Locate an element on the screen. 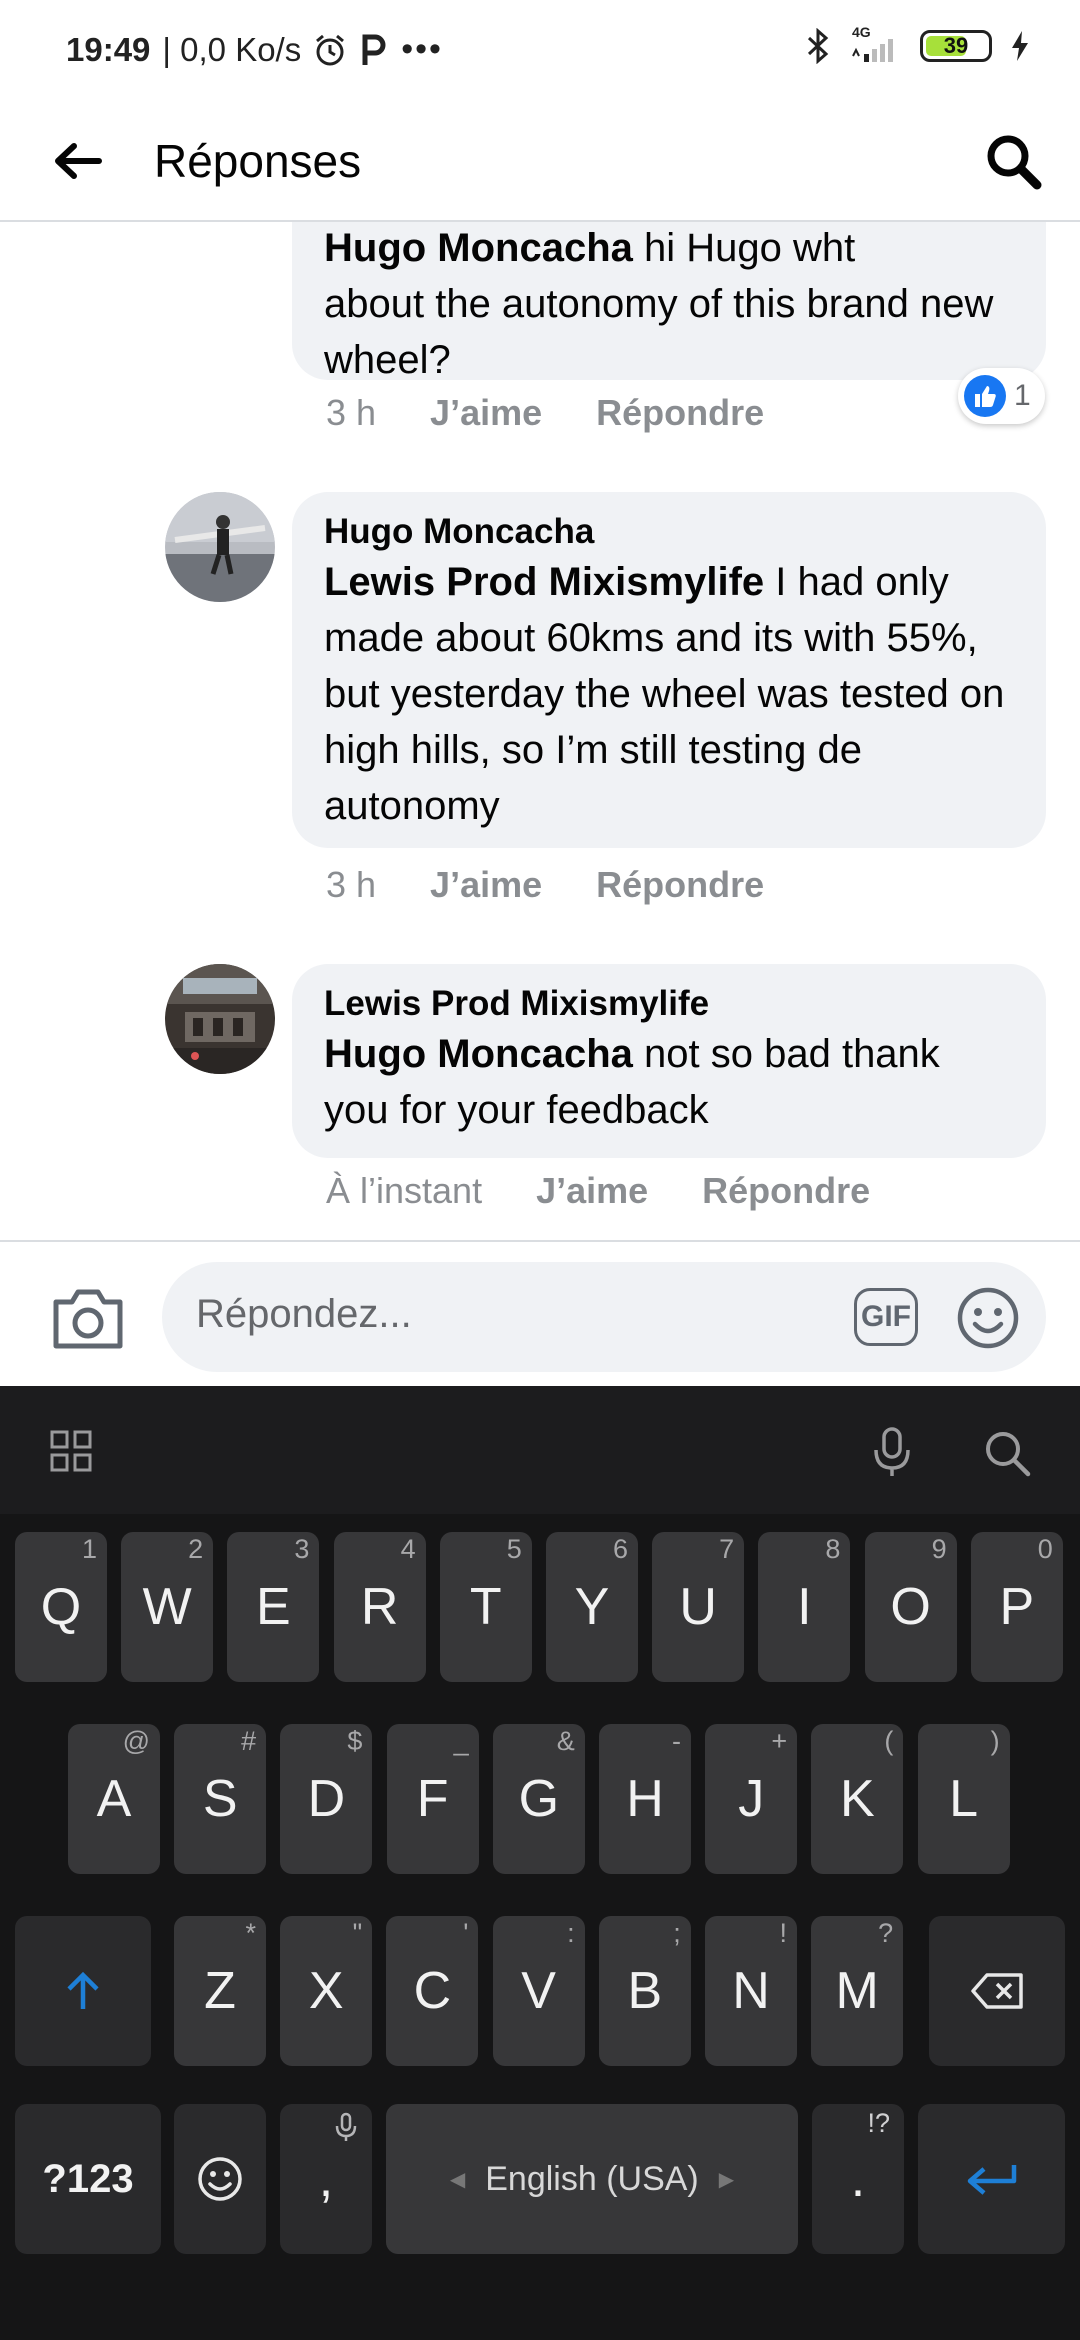 The width and height of the screenshot is (1080, 2340). more-notifications-icon: ••• is located at coordinates (422, 49).